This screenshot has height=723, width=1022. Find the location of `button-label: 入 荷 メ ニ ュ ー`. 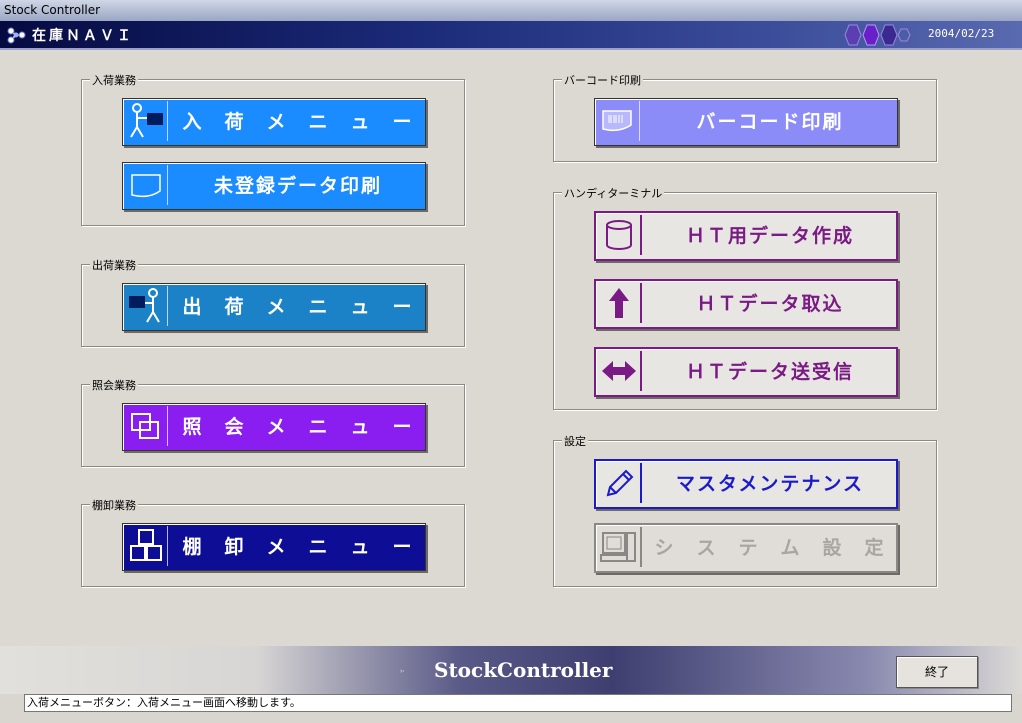

button-label: 入 荷 メ ニ ュ ー is located at coordinates (298, 122).